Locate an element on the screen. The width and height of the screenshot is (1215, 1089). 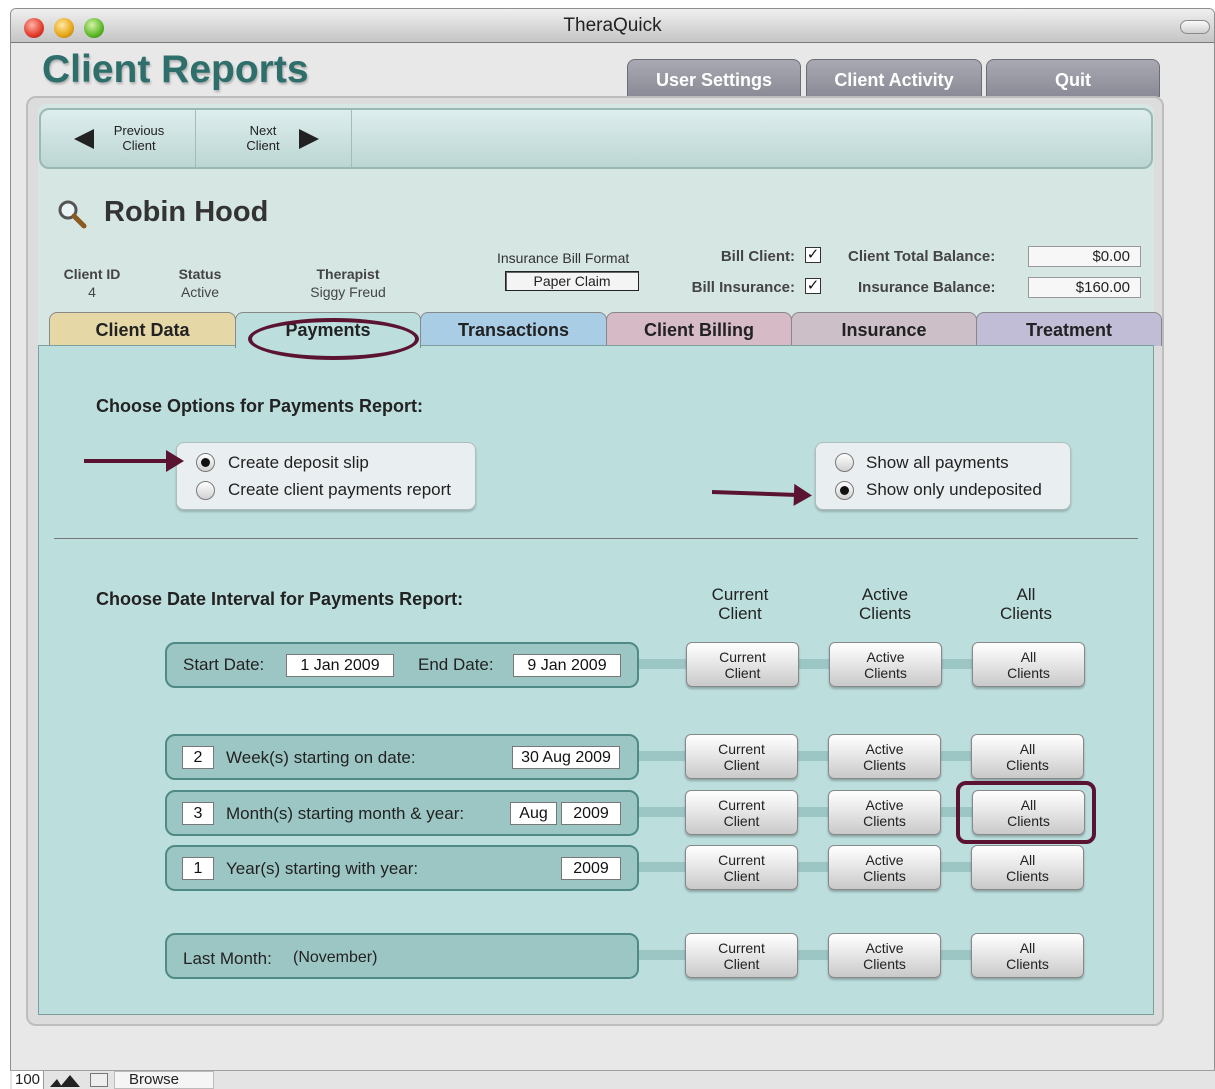
user-settings-tab: User Settings is located at coordinates (714, 78).